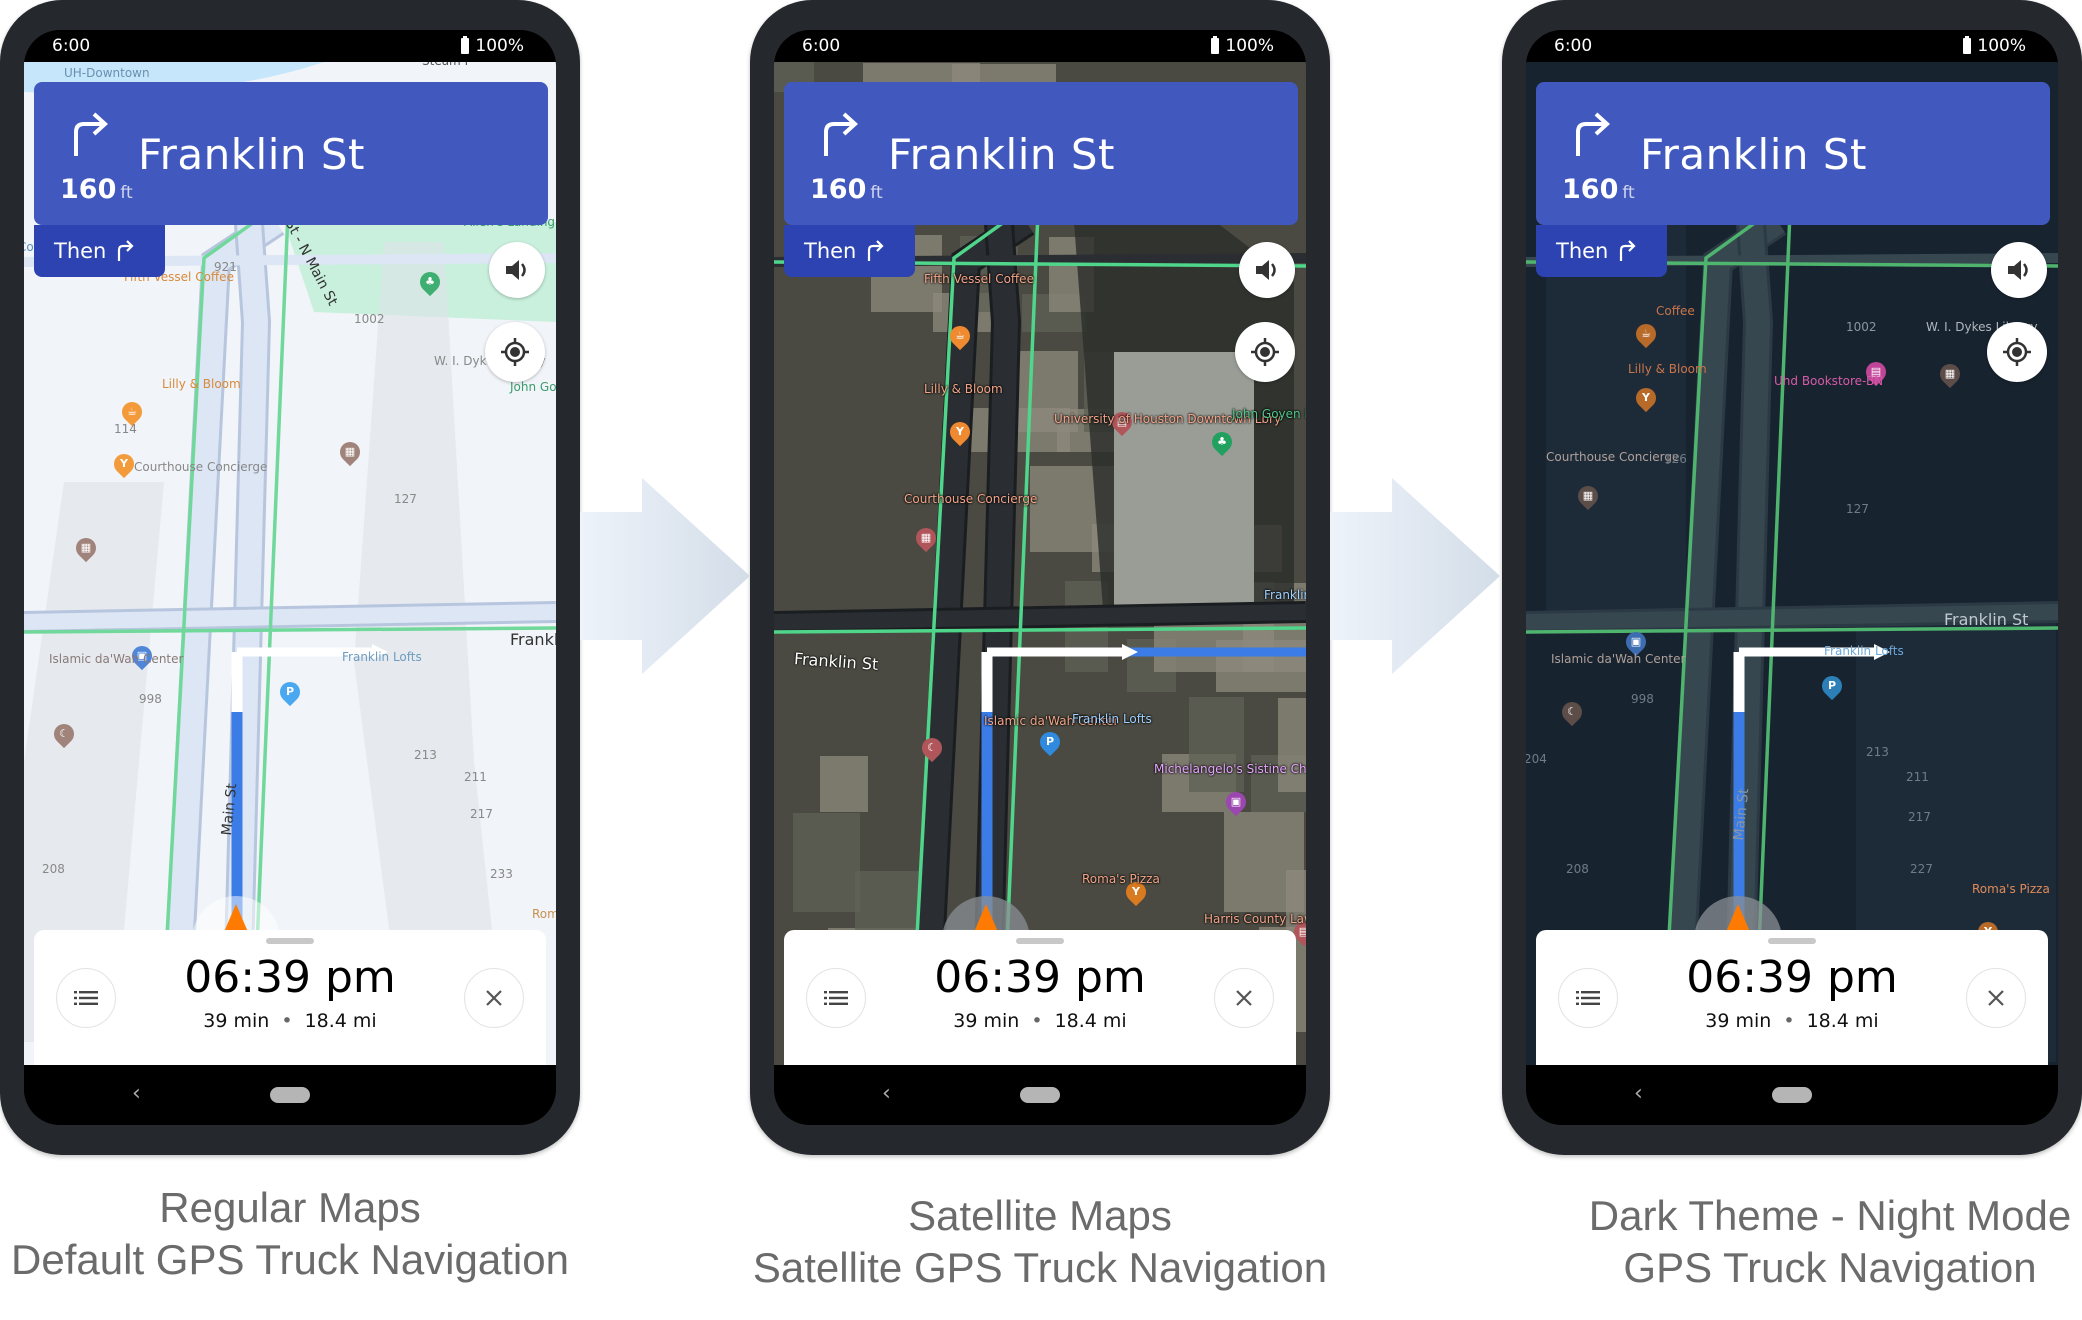 The width and height of the screenshot is (2082, 1320). Describe the element at coordinates (290, 1259) in the screenshot. I see `caption-subtitle: Default GPS Truck Navigation` at that location.